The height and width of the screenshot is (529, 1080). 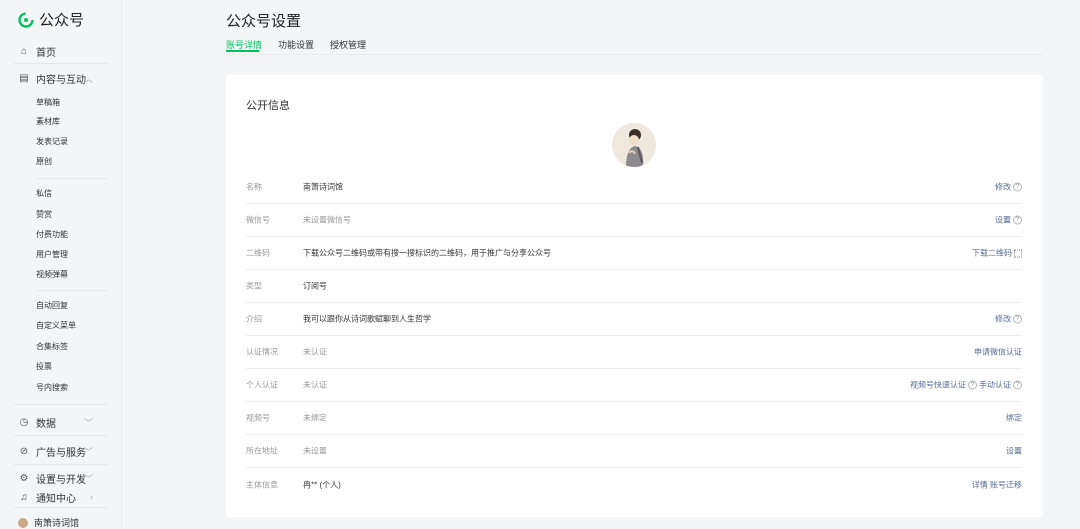 What do you see at coordinates (938, 385) in the screenshot?
I see `channels-quick-verify-link: 视频号快速认证` at bounding box center [938, 385].